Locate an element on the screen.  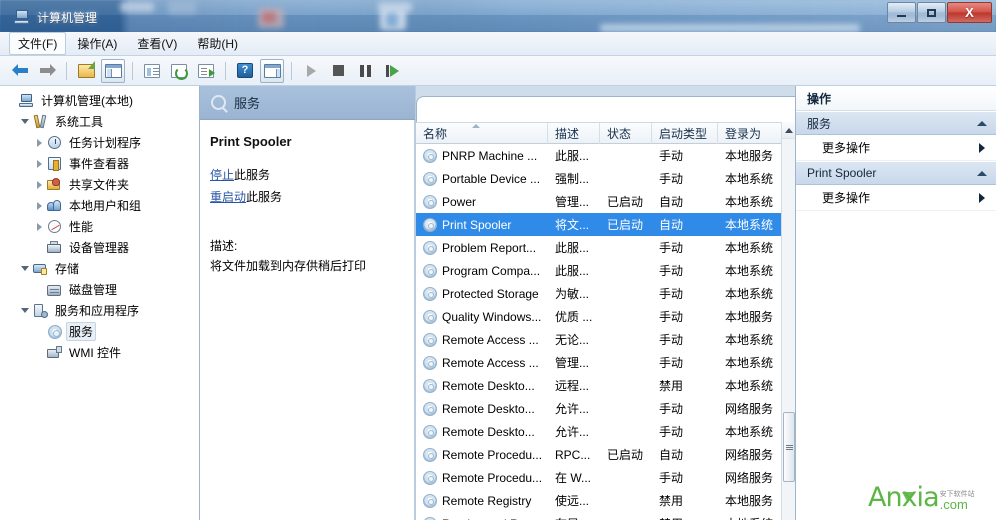
watermark-suffix: .com is located at coordinates (953, 504).